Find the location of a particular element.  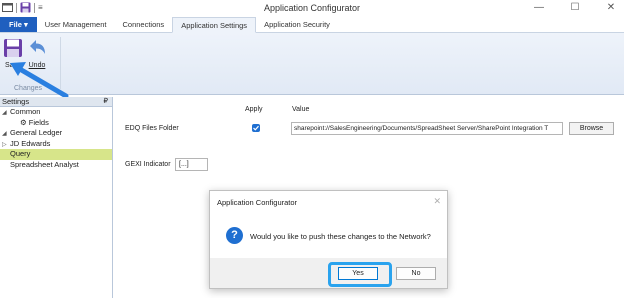

tree-item: ◢ Common is located at coordinates (56, 112).